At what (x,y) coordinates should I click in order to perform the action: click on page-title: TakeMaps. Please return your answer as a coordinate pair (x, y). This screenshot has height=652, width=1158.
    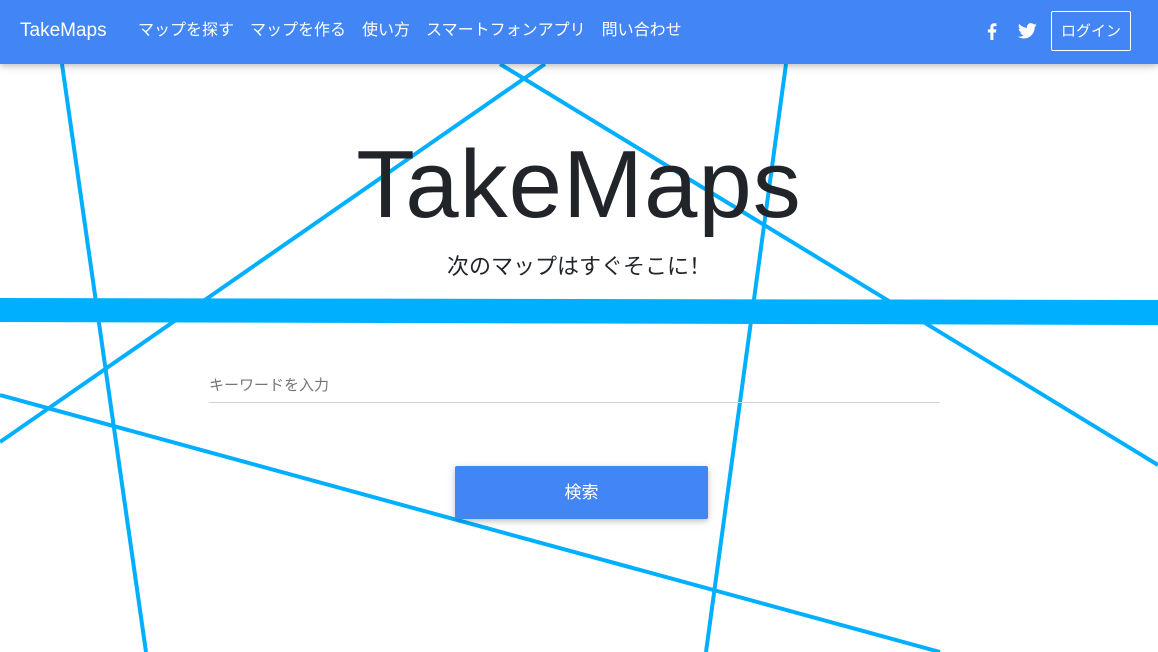
    Looking at the image, I should click on (579, 184).